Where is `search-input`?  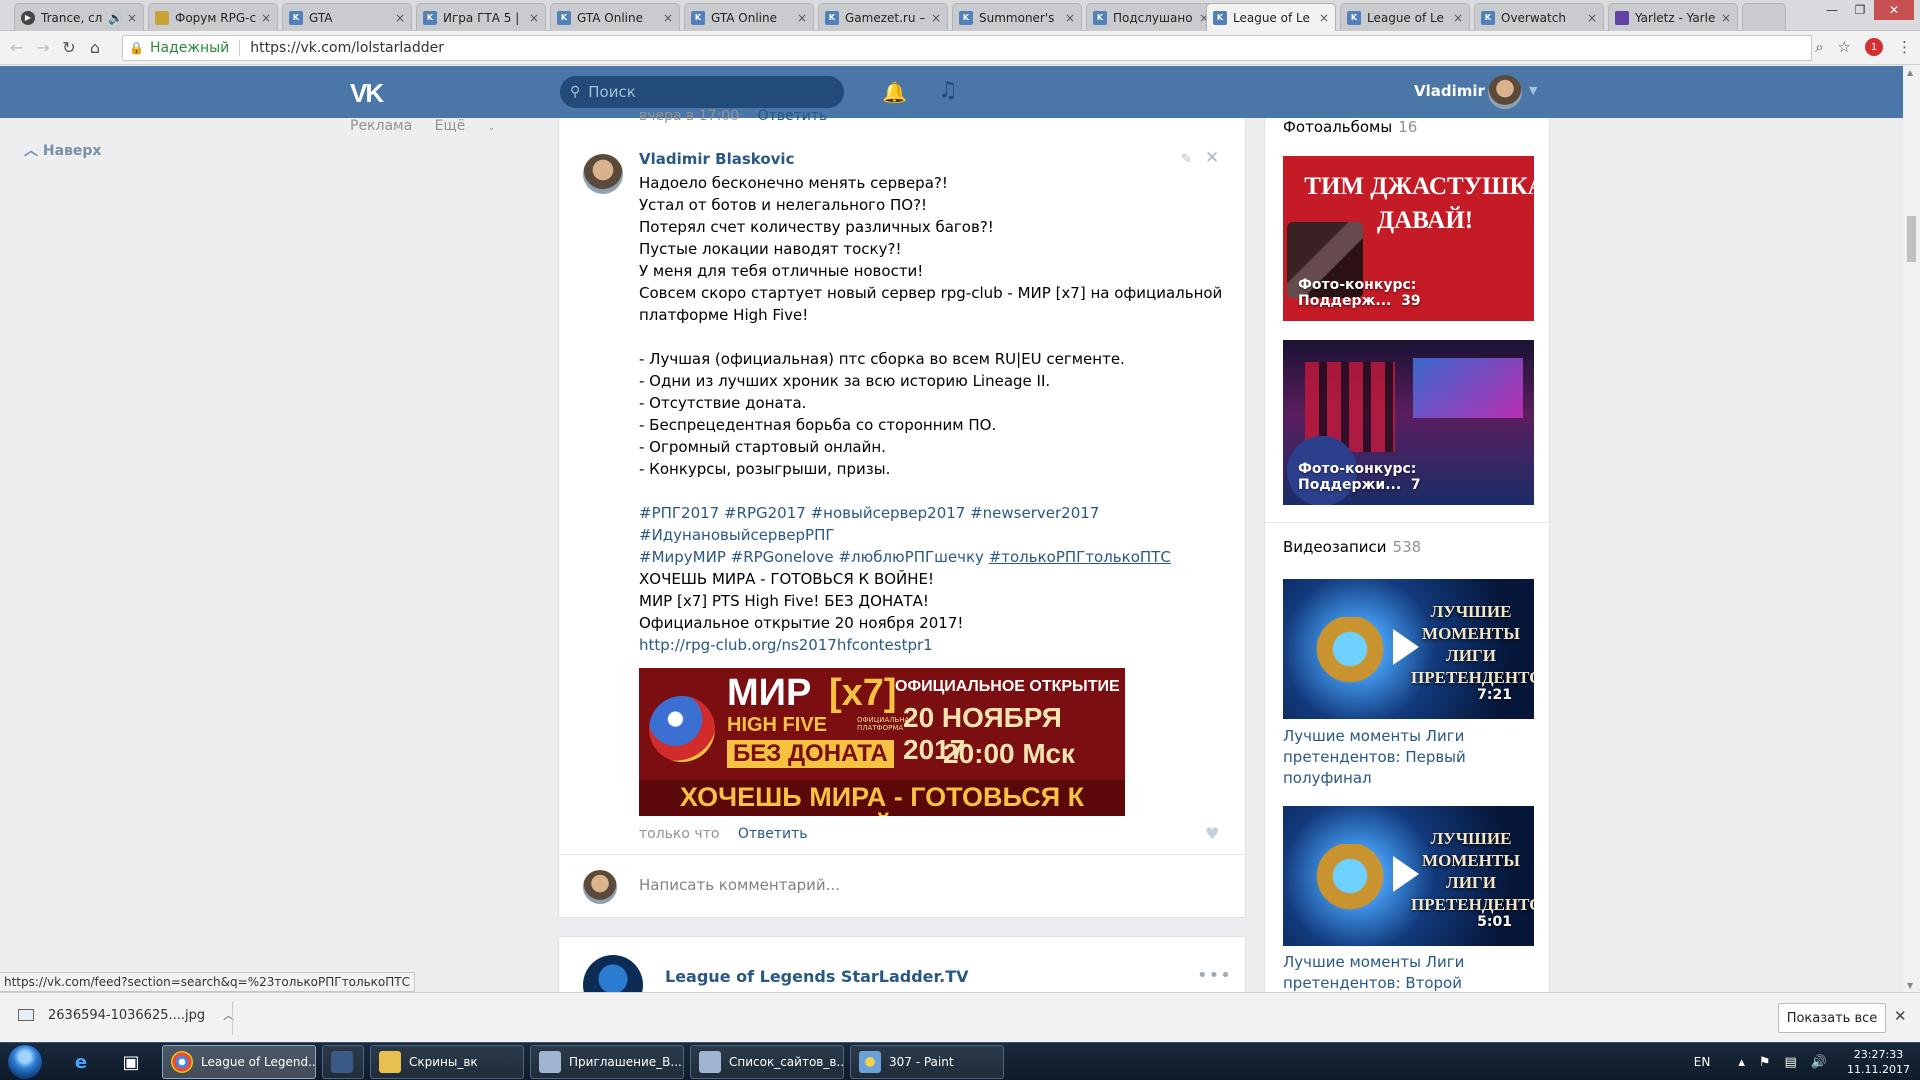
search-input is located at coordinates (703, 92).